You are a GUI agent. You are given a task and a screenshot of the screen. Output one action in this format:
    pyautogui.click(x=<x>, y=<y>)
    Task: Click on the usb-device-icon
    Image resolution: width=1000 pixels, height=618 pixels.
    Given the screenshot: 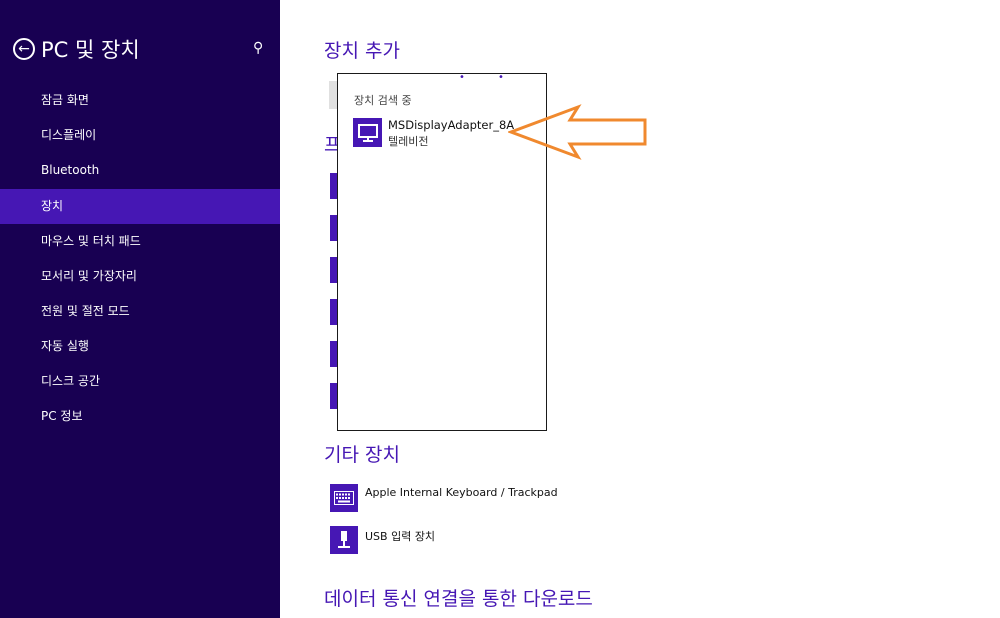 What is the action you would take?
    pyautogui.click(x=344, y=540)
    